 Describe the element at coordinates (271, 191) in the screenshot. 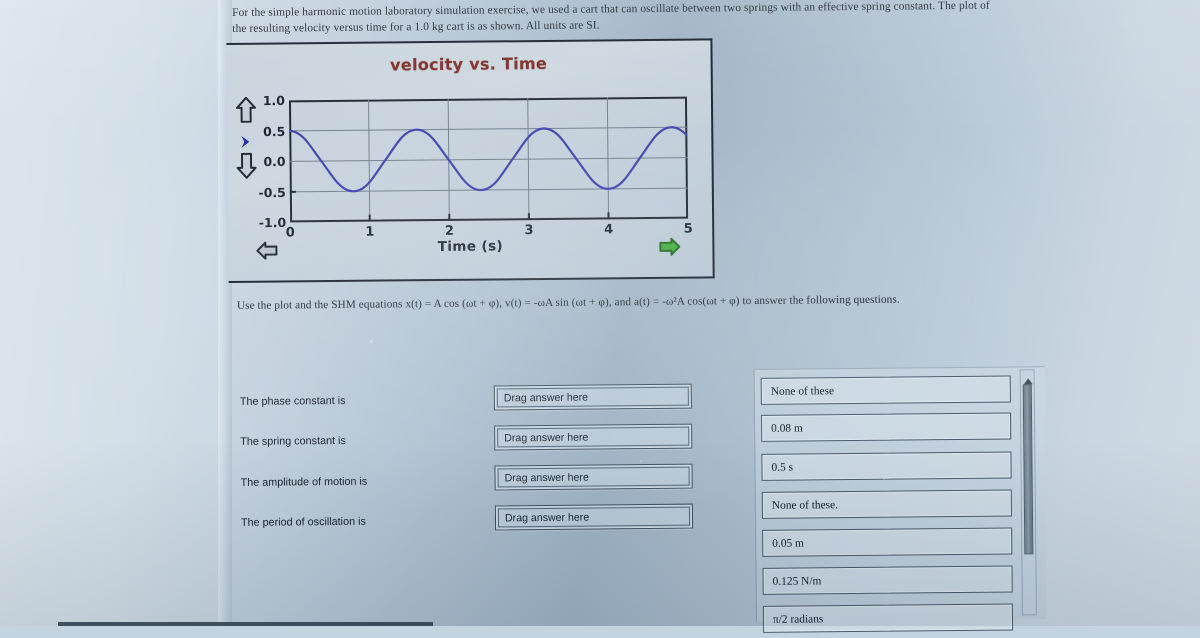

I see `y-tick-label: -0.5` at that location.